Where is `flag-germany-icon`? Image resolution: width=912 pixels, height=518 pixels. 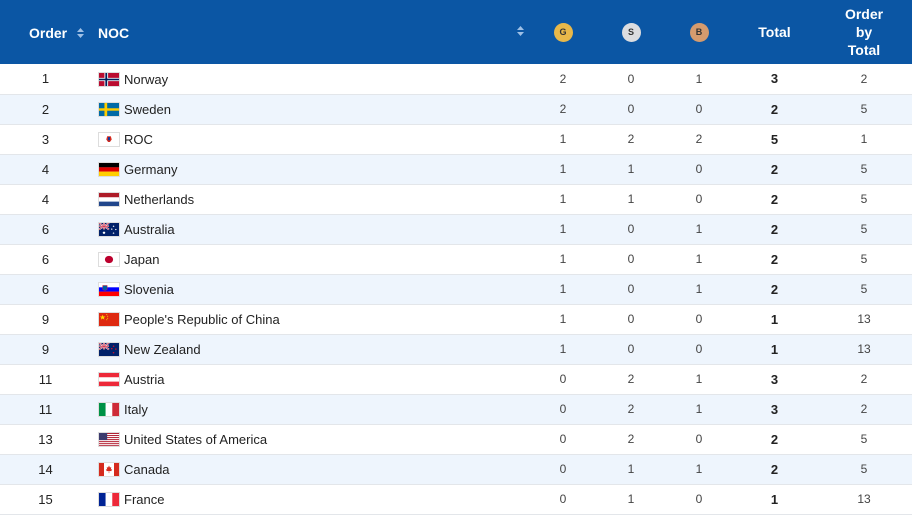 flag-germany-icon is located at coordinates (109, 170).